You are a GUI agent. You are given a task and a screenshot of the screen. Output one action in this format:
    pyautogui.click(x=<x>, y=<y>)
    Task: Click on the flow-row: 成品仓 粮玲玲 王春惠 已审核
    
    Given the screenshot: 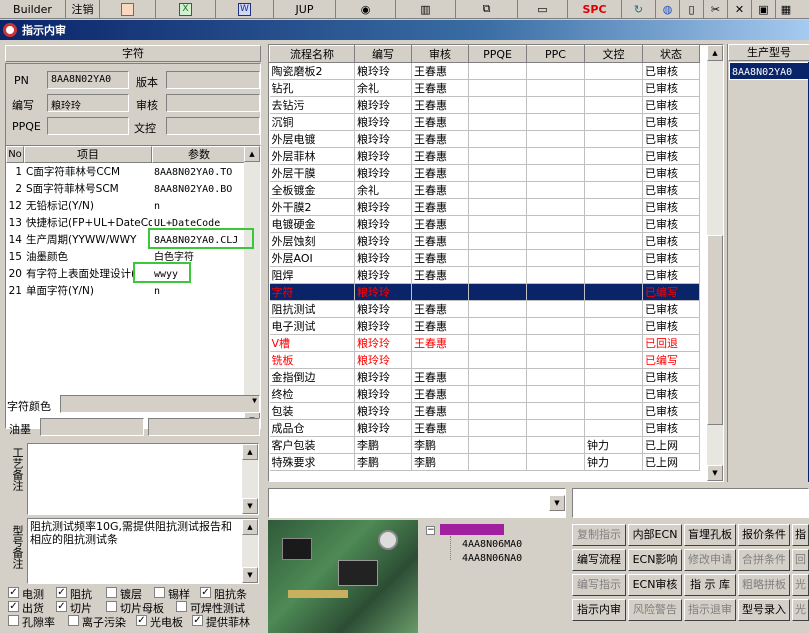 What is the action you would take?
    pyautogui.click(x=484, y=428)
    